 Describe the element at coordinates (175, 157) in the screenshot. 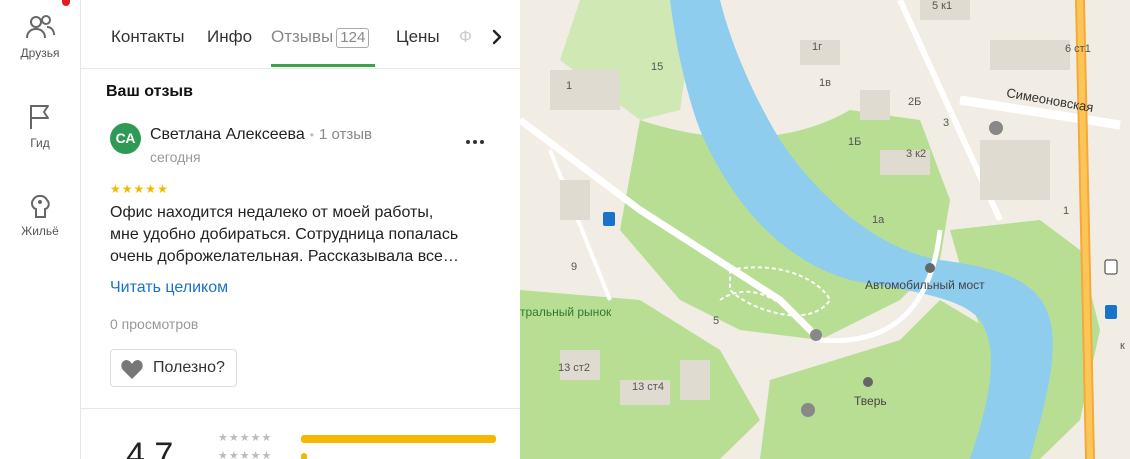

I see `review-date: сегодня` at that location.